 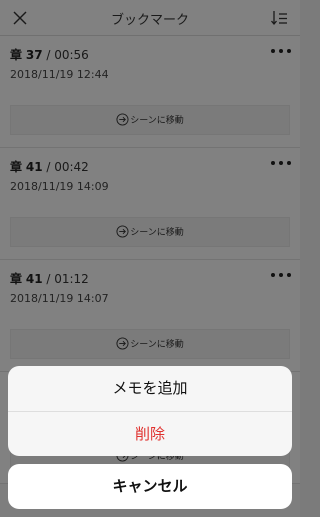 What do you see at coordinates (150, 434) in the screenshot?
I see `delete-button: 削除` at bounding box center [150, 434].